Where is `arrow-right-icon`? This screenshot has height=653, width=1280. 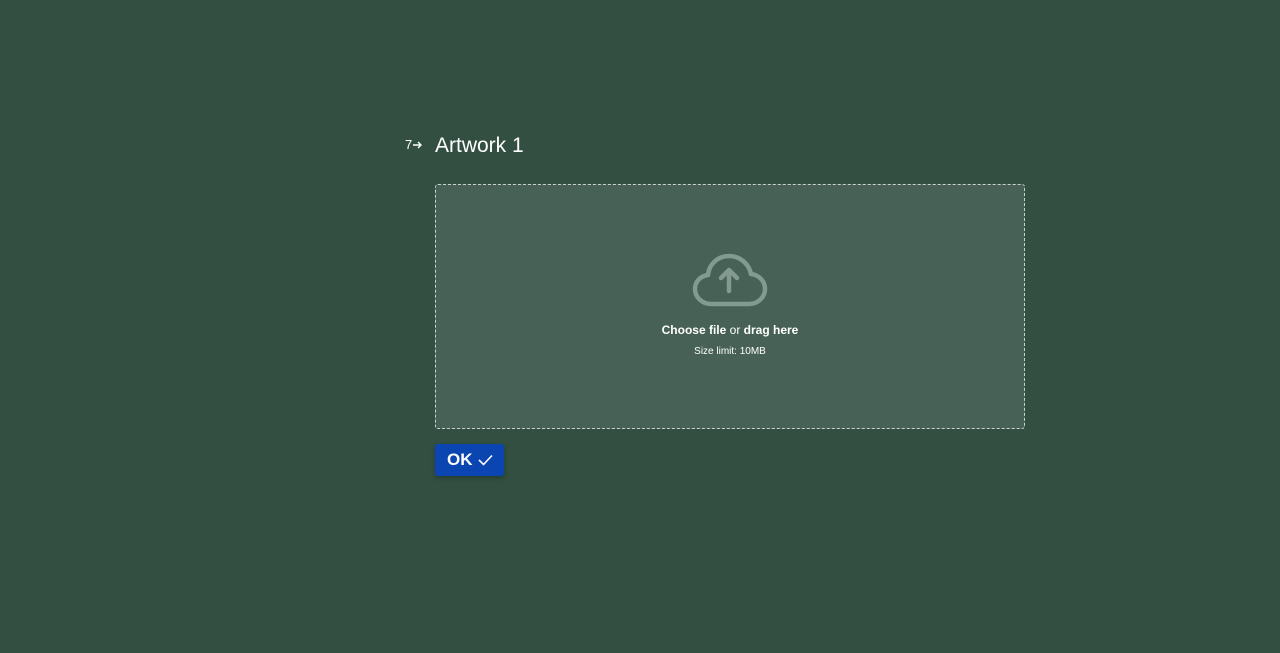
arrow-right-icon is located at coordinates (418, 145).